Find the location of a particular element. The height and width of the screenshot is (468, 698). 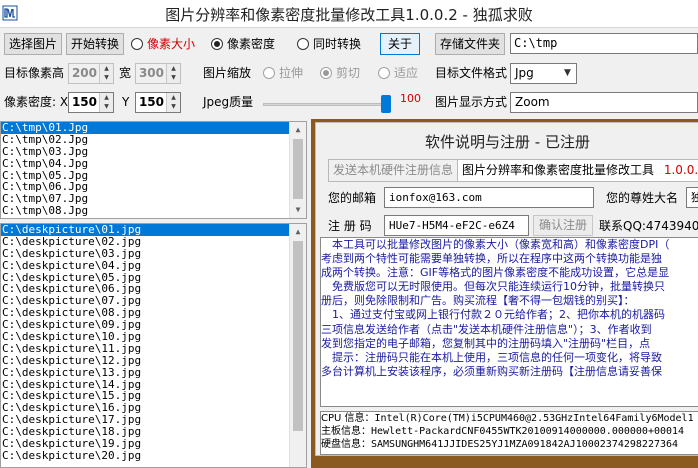

description-line: 提示：注册码只能在本机上使用，三项信息的任何一项变化，将导致 is located at coordinates (491, 357).